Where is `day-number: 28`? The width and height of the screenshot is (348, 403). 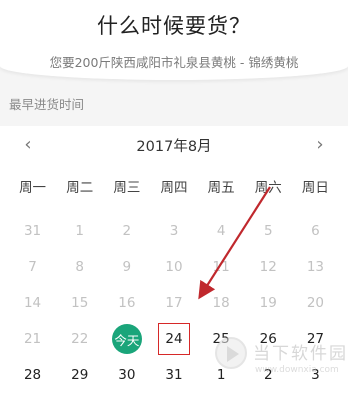 day-number: 28 is located at coordinates (32, 375).